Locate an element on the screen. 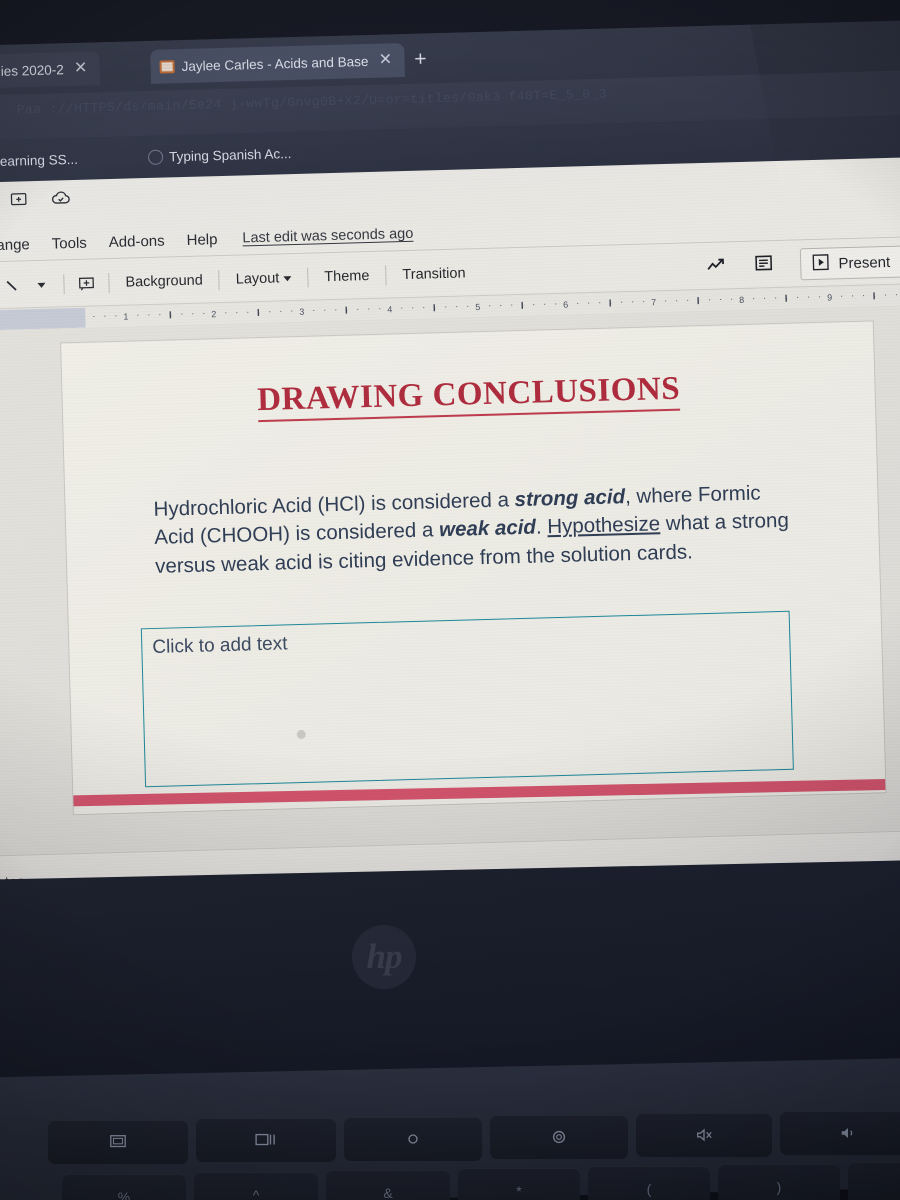 The width and height of the screenshot is (900, 1200). speaker-notes-icon is located at coordinates (764, 266).